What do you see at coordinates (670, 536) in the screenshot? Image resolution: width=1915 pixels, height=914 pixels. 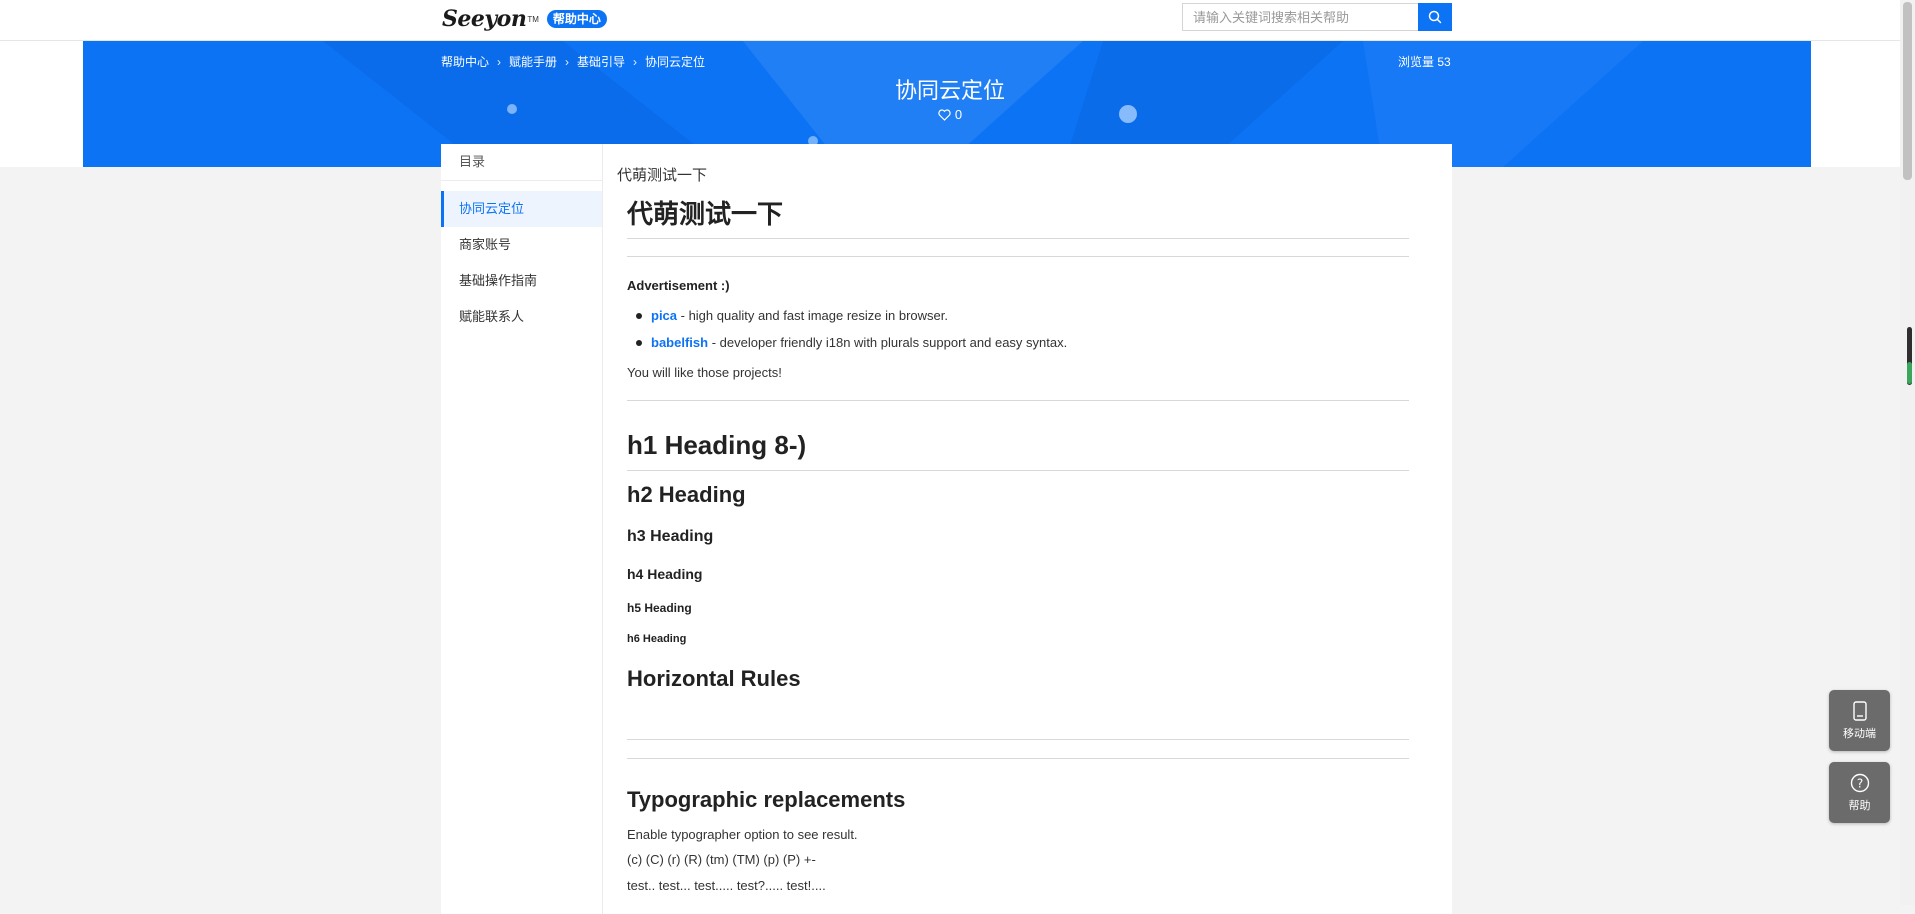 I see `h3-heading: h3 Heading` at bounding box center [670, 536].